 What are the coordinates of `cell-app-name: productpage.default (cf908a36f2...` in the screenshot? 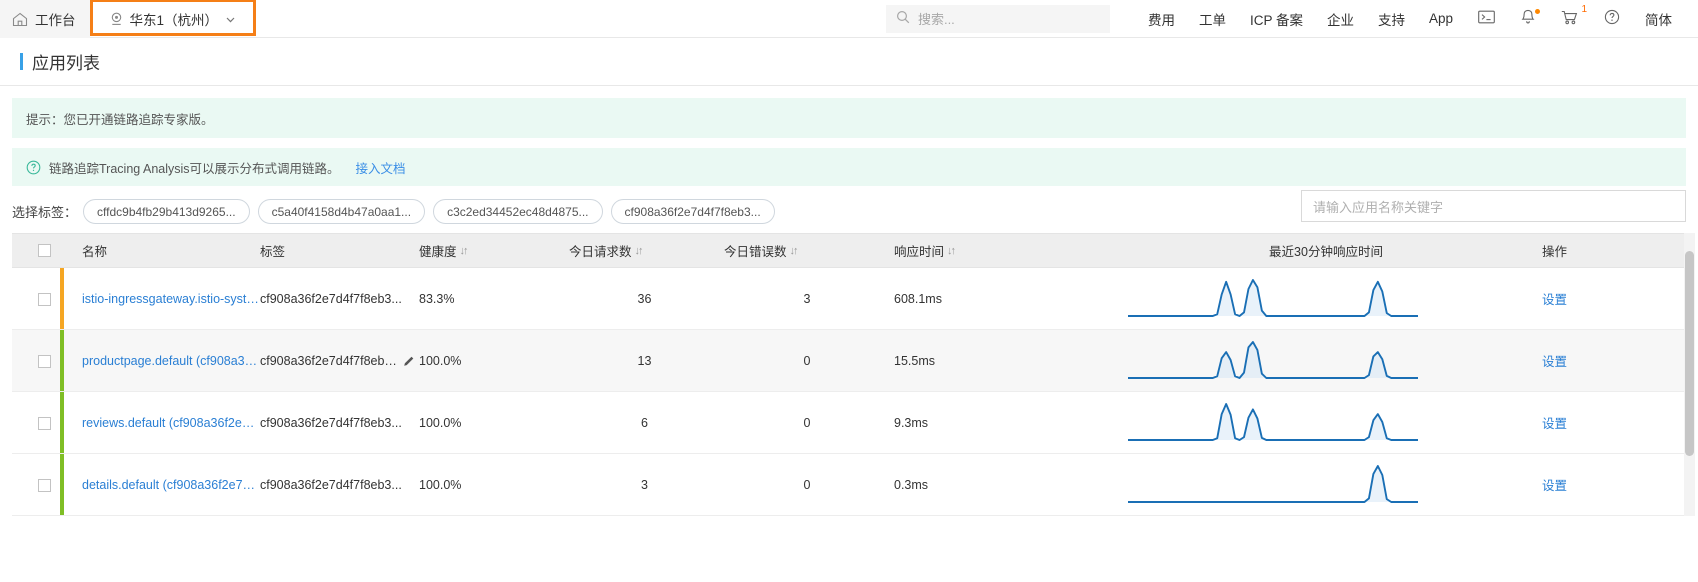 It's located at (160, 360).